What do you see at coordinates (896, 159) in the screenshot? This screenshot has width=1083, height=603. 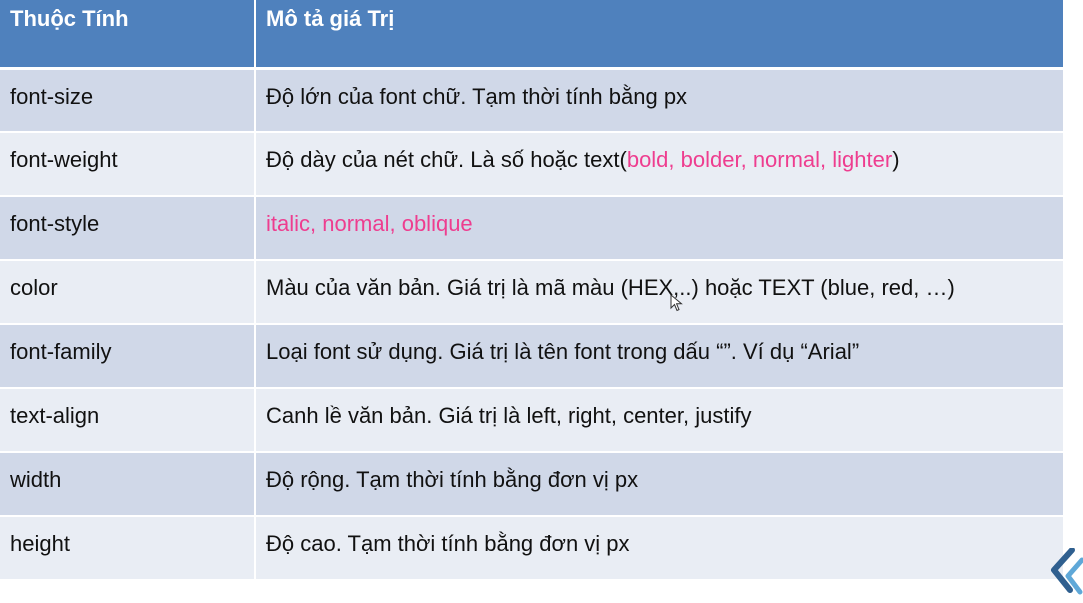 I see `description-text: )` at bounding box center [896, 159].